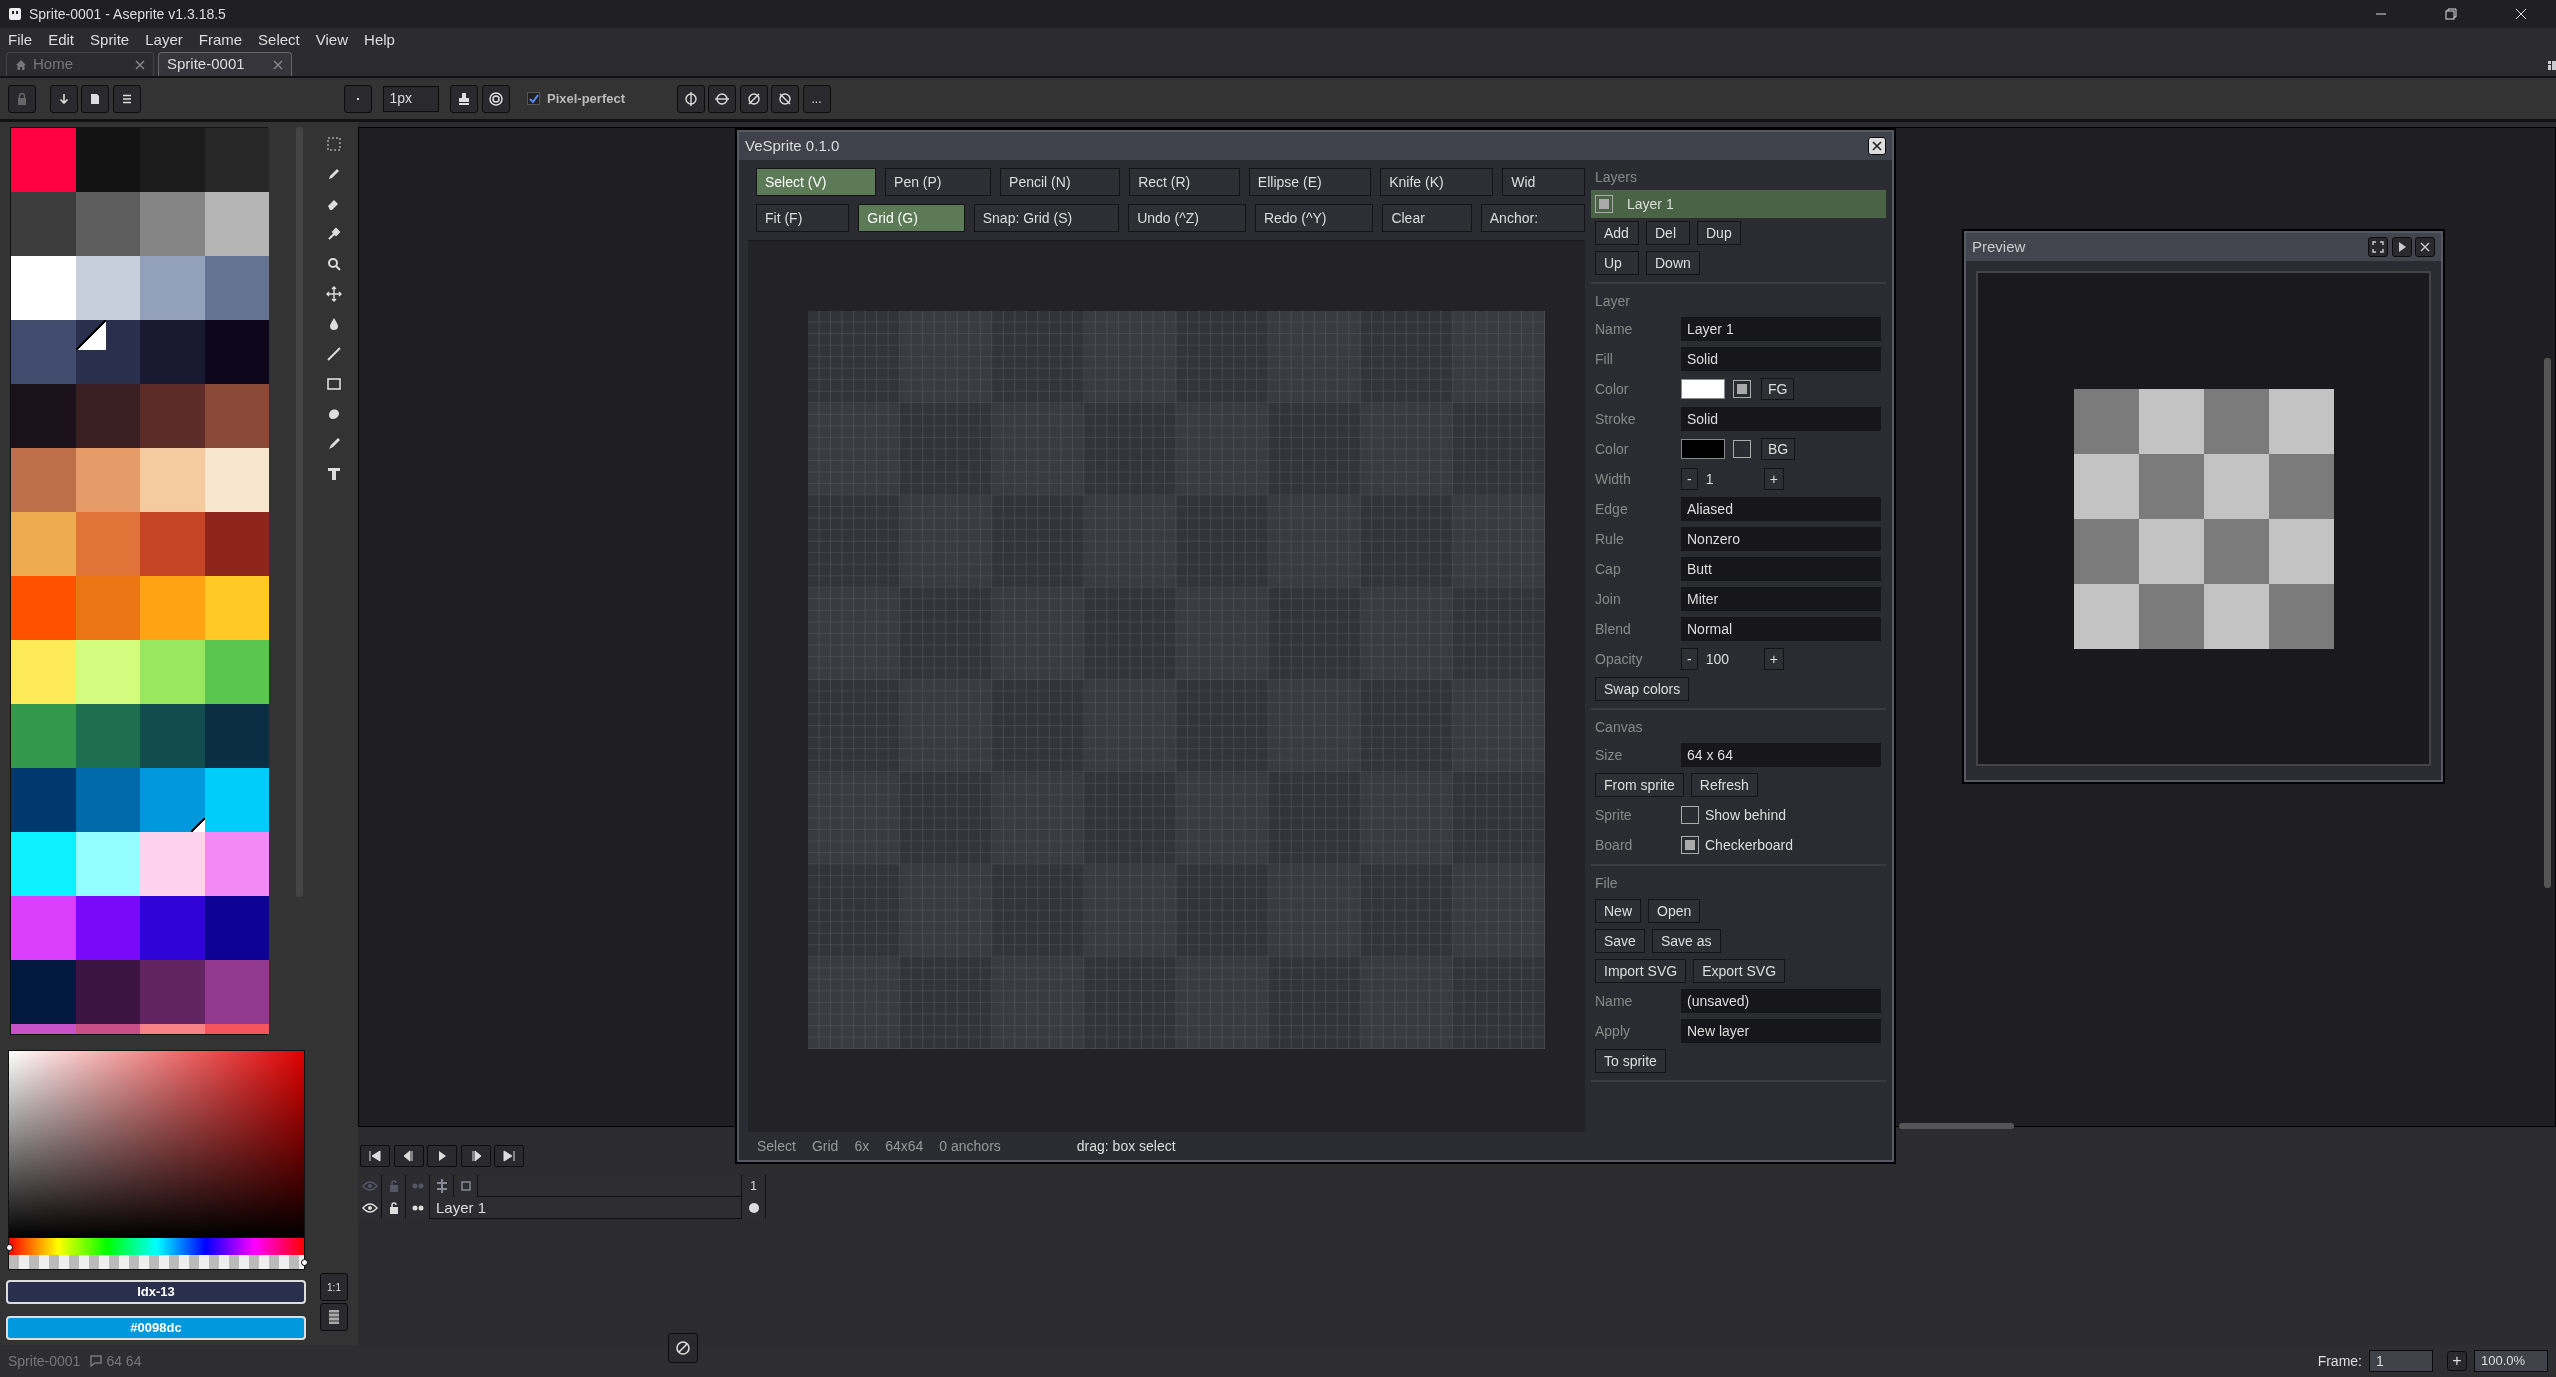 The image size is (2556, 1377). Describe the element at coordinates (754, 1186) in the screenshot. I see `frame-number: 1` at that location.